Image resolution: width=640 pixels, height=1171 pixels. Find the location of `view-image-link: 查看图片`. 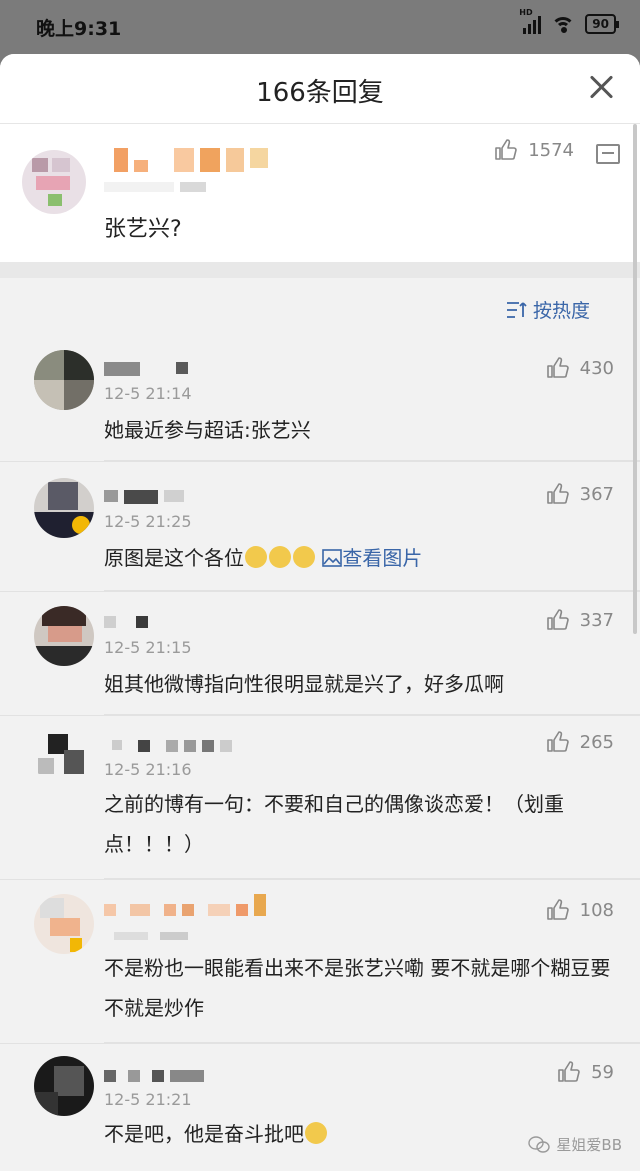

view-image-link: 查看图片 is located at coordinates (372, 558).